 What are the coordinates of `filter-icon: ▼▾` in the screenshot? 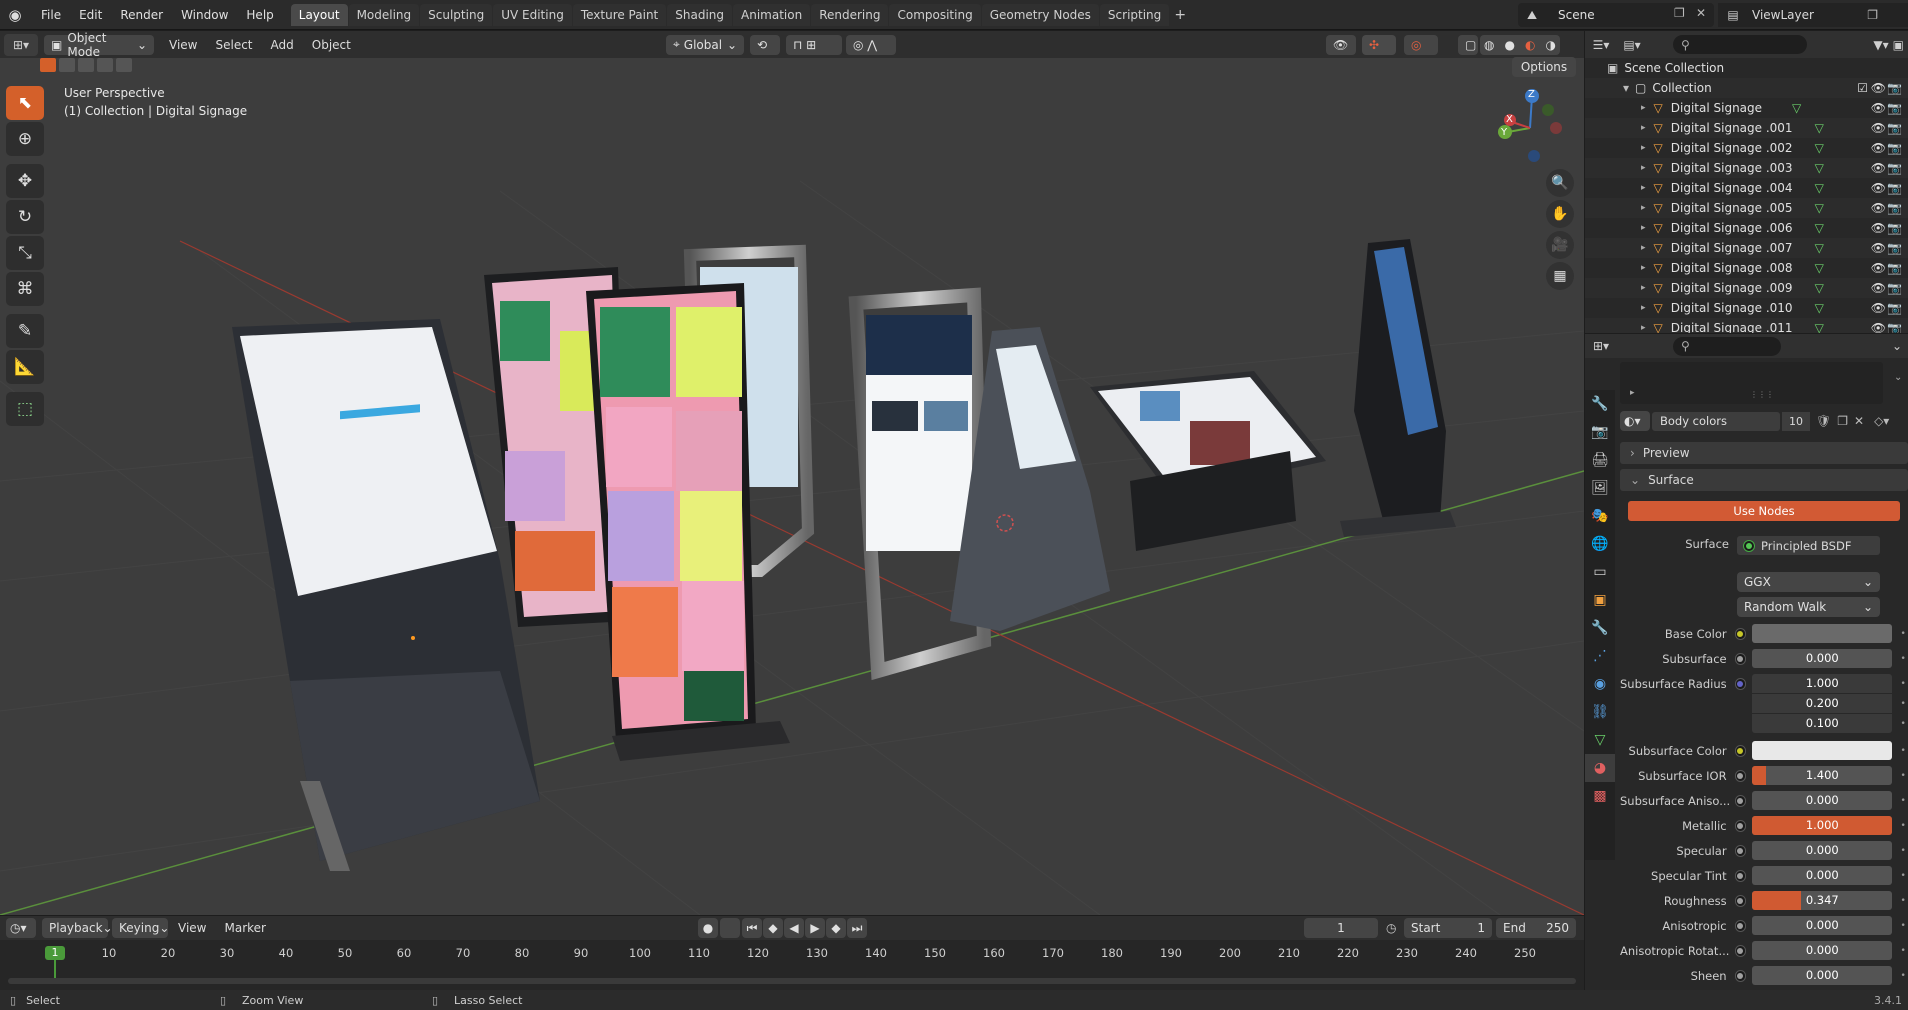 It's located at (1880, 45).